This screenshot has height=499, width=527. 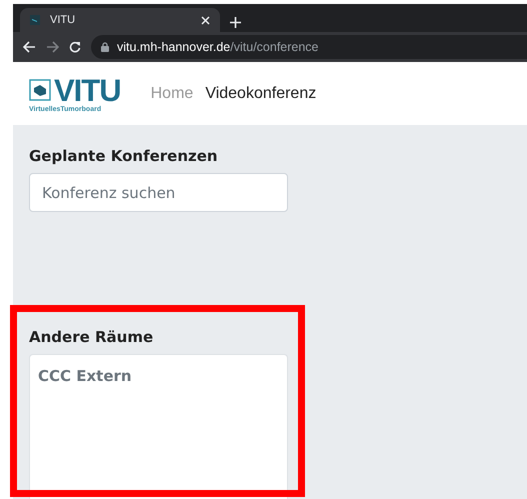 What do you see at coordinates (218, 47) in the screenshot?
I see `url-text: vitu.mh-hannover.de/vitu/conference` at bounding box center [218, 47].